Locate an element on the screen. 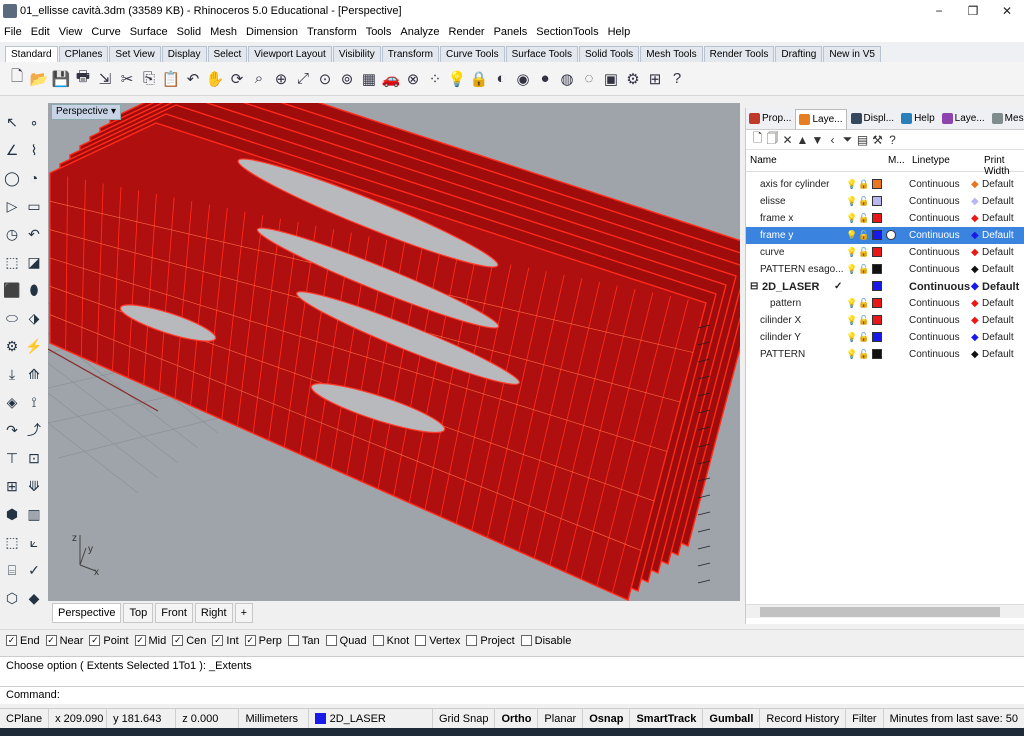 The width and height of the screenshot is (1024, 736). paste-icon: 📋 is located at coordinates (171, 79).